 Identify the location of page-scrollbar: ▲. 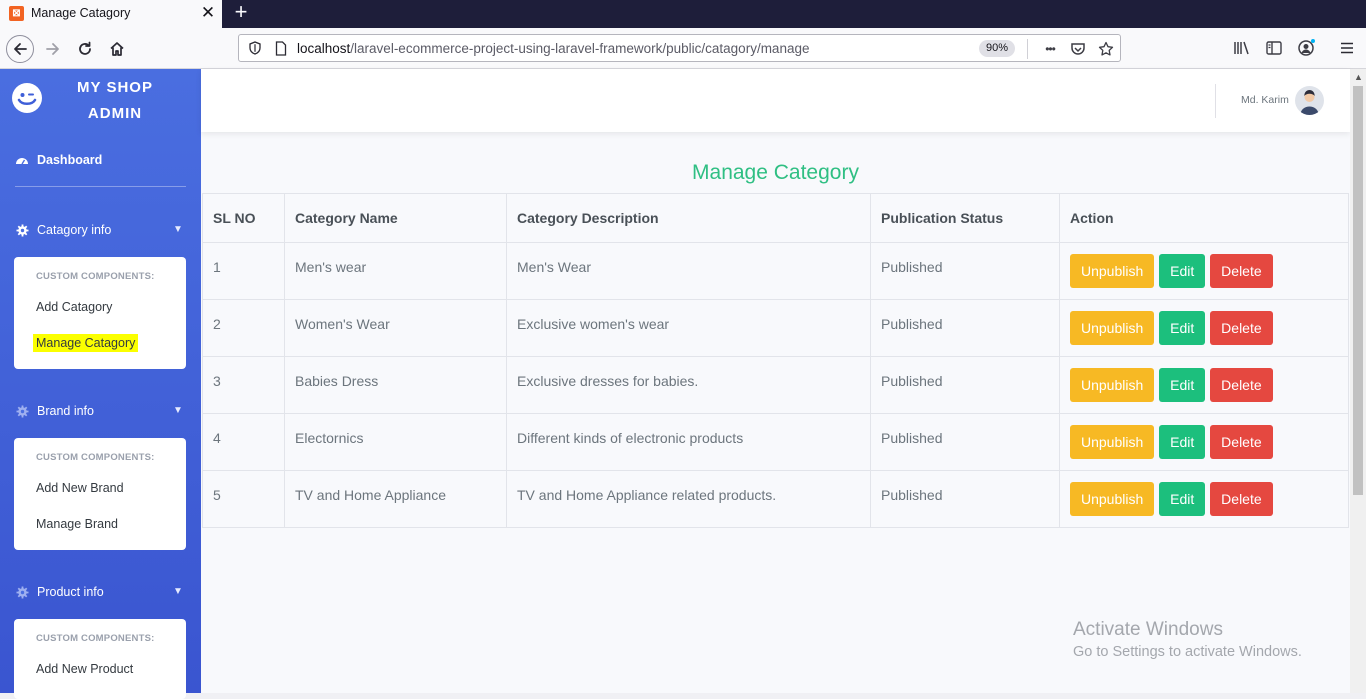
(1358, 381).